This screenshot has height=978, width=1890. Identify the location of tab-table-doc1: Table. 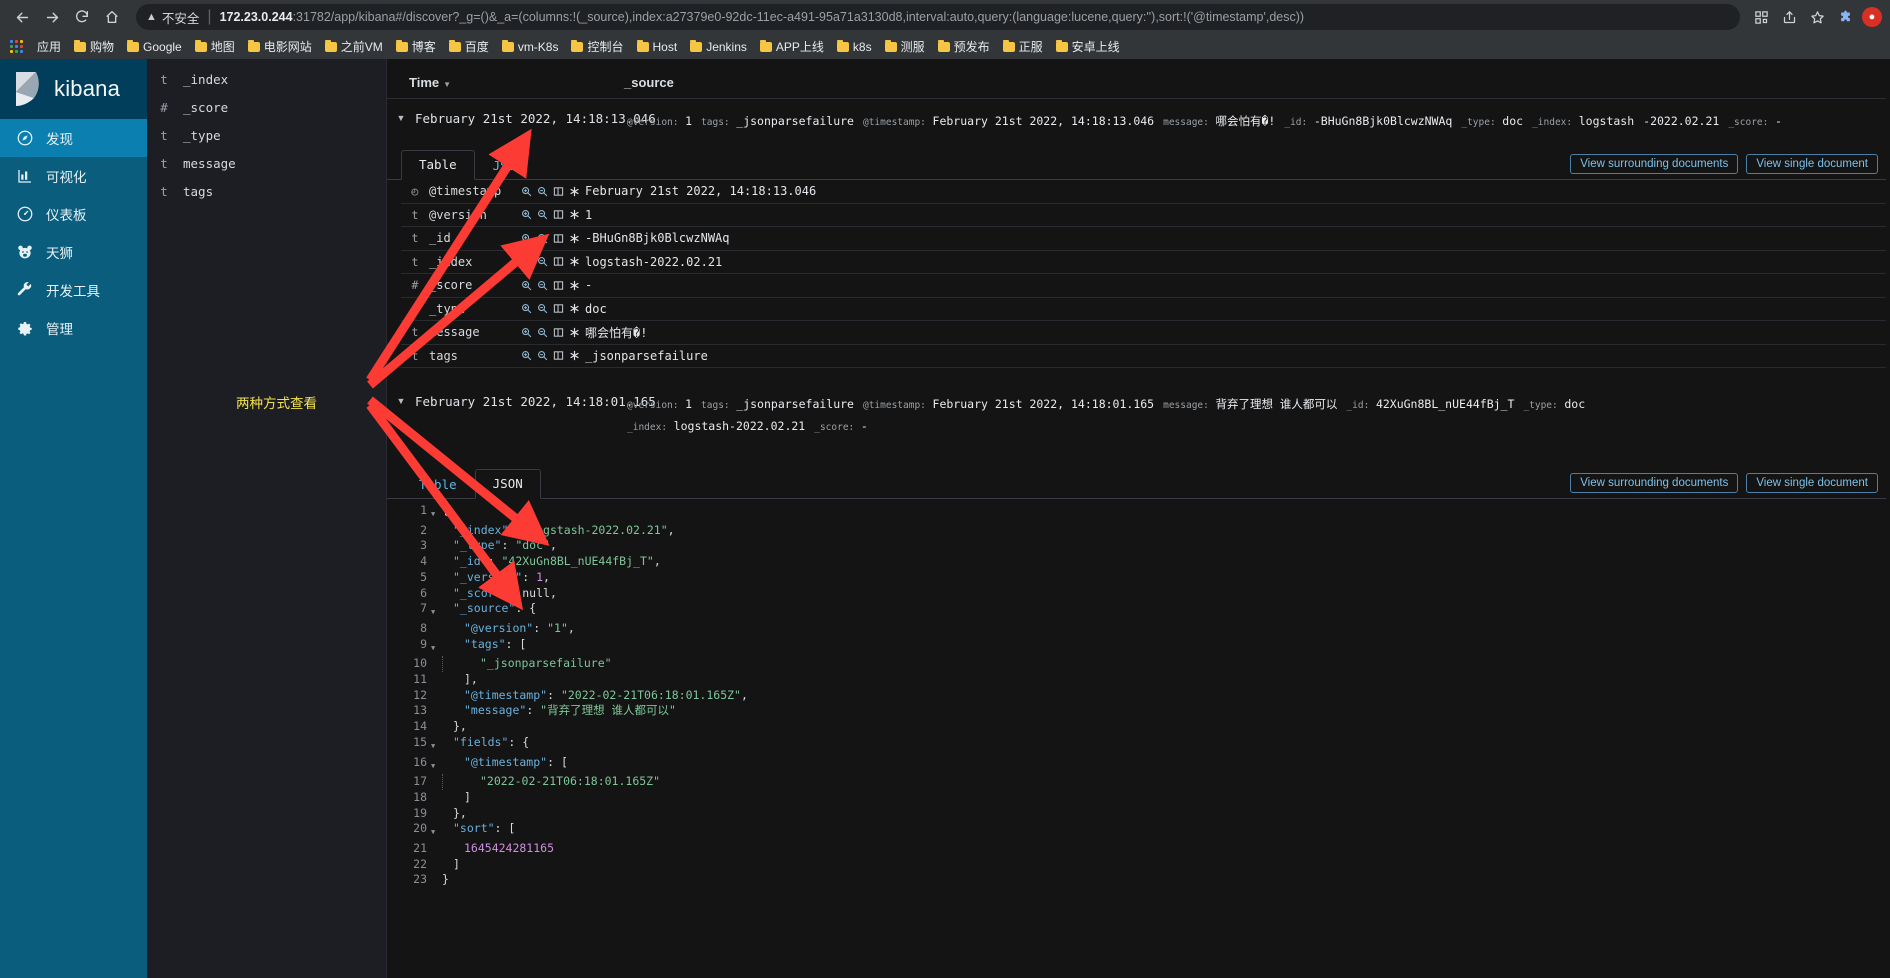
(438, 165).